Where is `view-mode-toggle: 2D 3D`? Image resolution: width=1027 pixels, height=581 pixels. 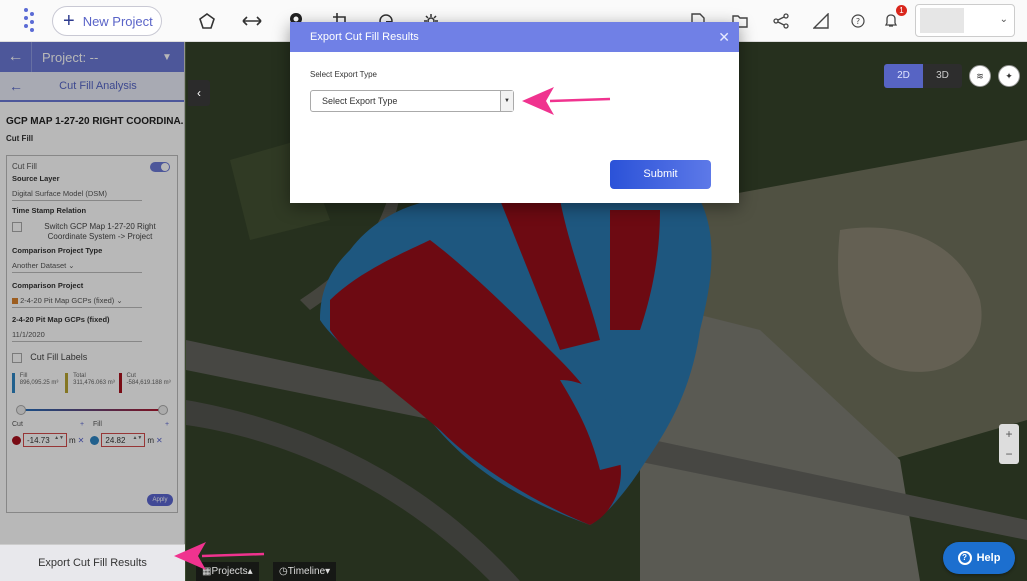
view-mode-toggle: 2D 3D is located at coordinates (923, 76).